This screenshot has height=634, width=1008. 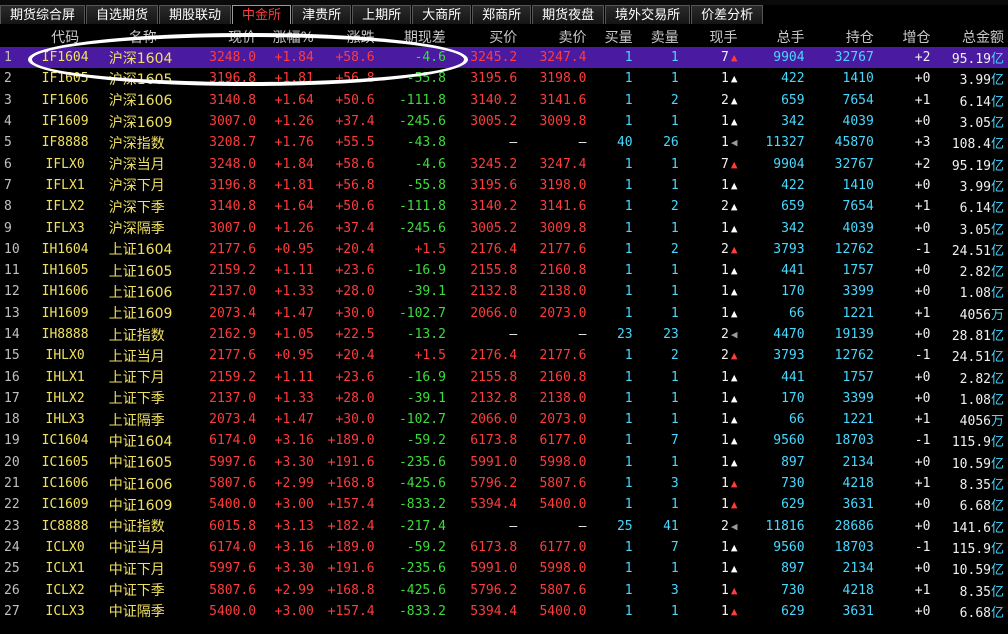 What do you see at coordinates (555, 36) in the screenshot?
I see `column-header-ask: 卖价` at bounding box center [555, 36].